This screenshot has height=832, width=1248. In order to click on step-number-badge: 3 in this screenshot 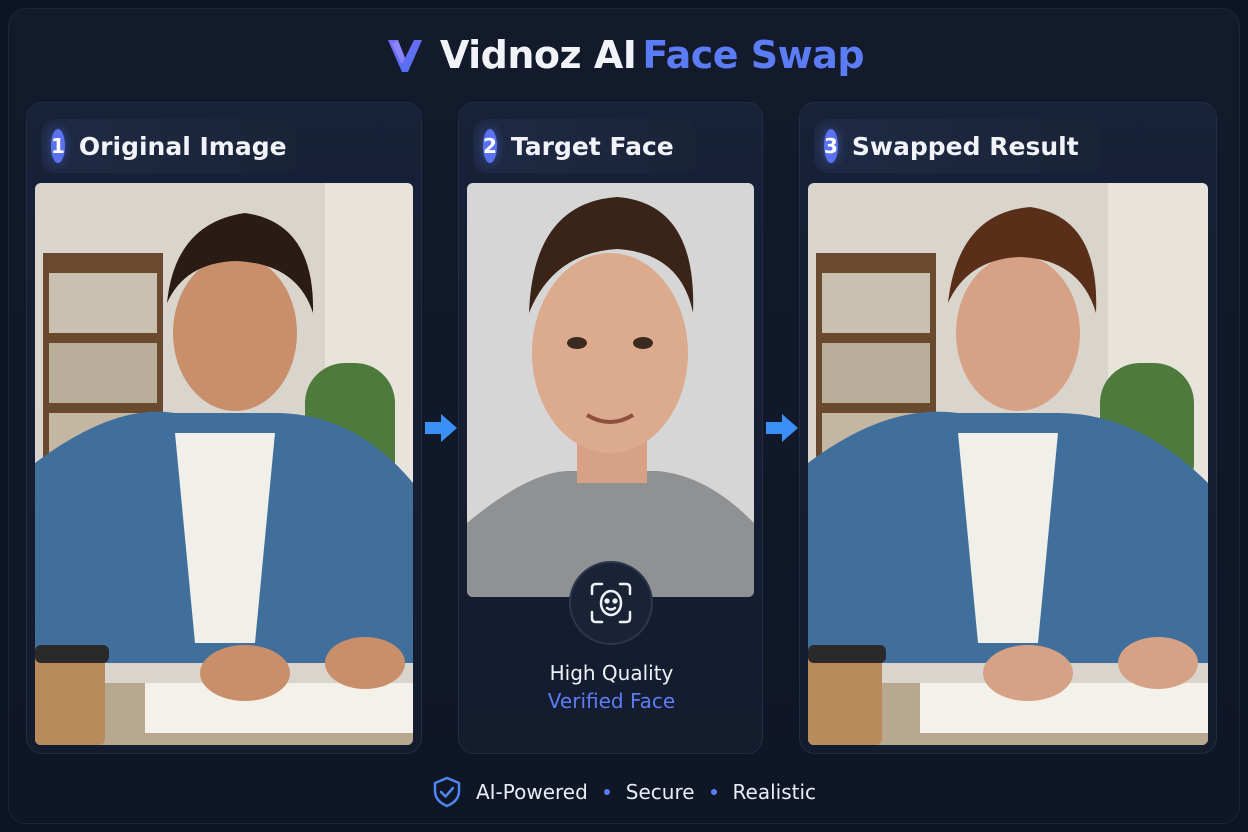, I will do `click(831, 146)`.